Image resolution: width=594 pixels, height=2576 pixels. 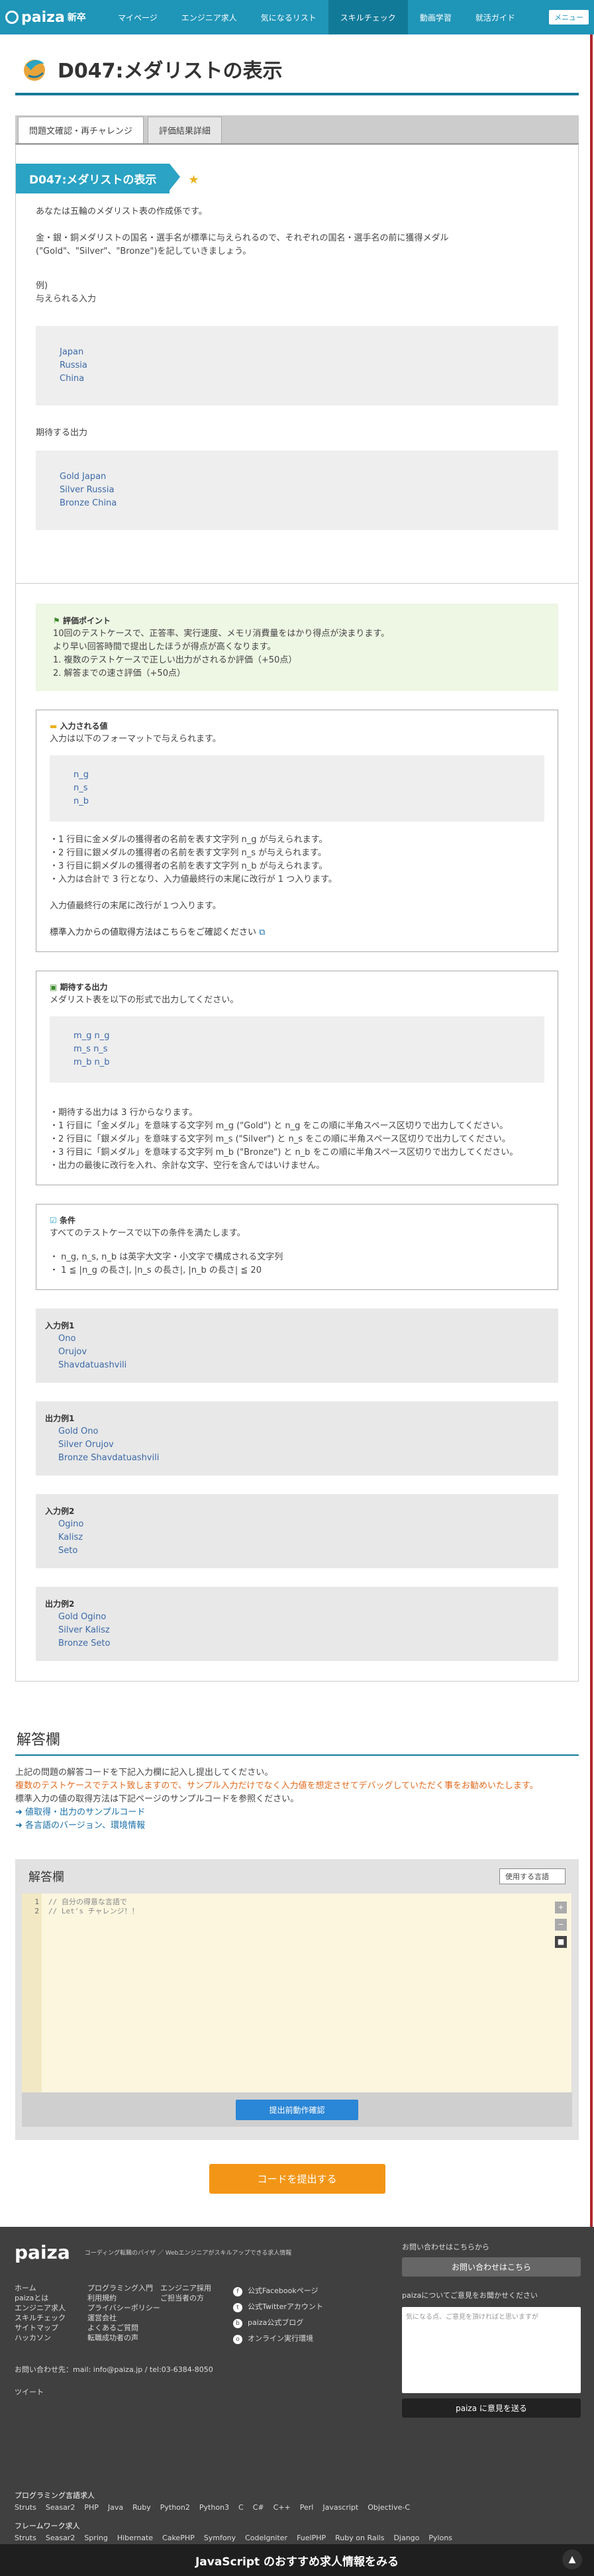 I want to click on zoom-in-icon: +, so click(x=561, y=1907).